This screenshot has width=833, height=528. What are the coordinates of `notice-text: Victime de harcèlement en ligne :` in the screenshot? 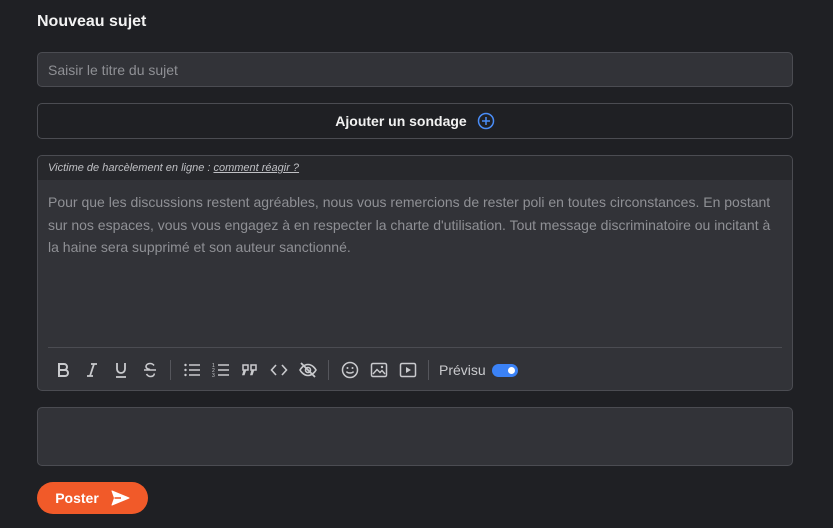 It's located at (129, 168).